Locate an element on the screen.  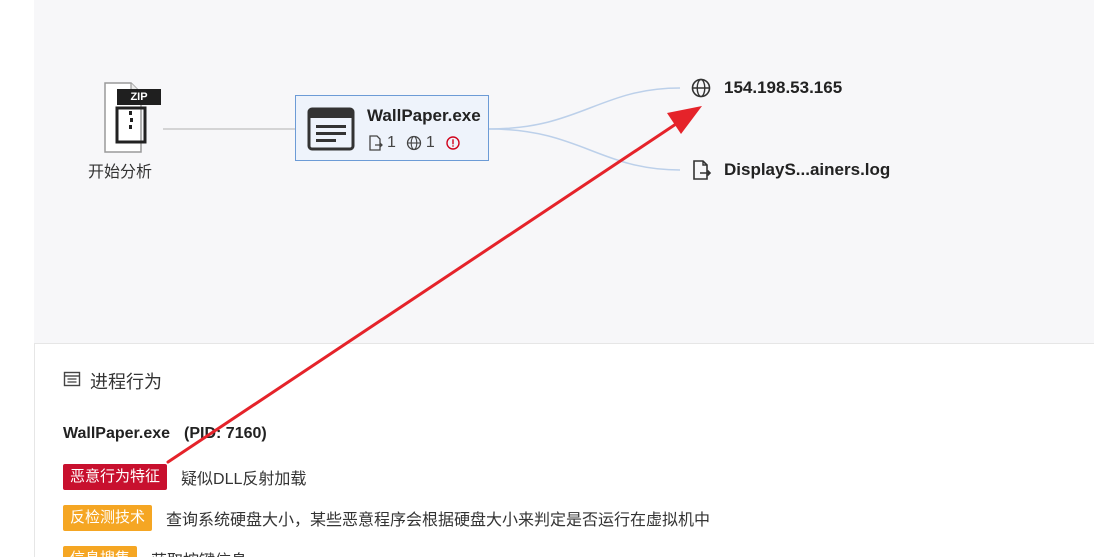
ip-address-label: 154.198.53.165 is located at coordinates (783, 87).